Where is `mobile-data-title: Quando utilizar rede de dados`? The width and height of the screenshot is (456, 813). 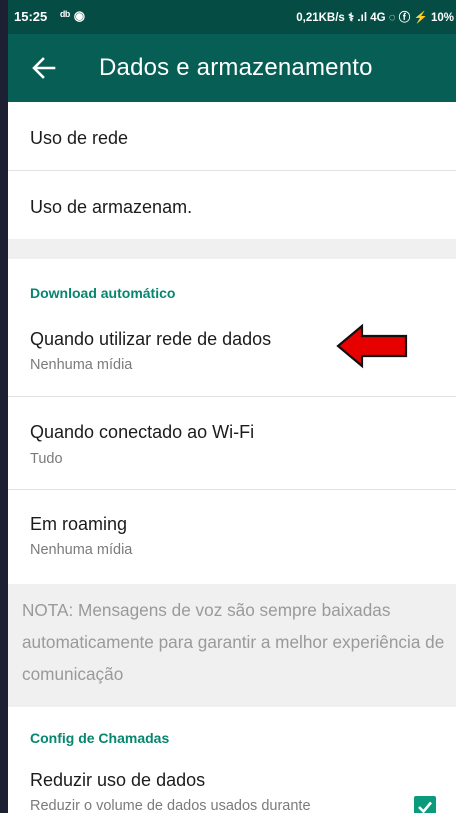 mobile-data-title: Quando utilizar rede de dados is located at coordinates (151, 339).